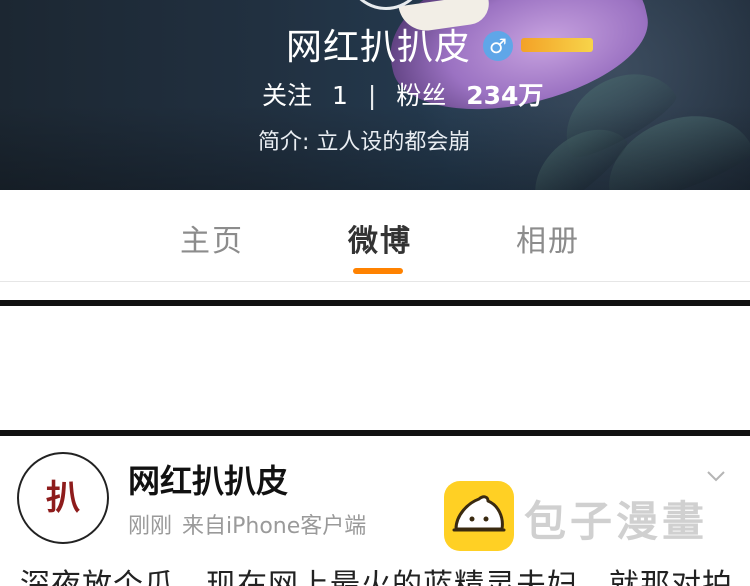 This screenshot has width=750, height=586. Describe the element at coordinates (557, 45) in the screenshot. I see `vip-badge-icon` at that location.